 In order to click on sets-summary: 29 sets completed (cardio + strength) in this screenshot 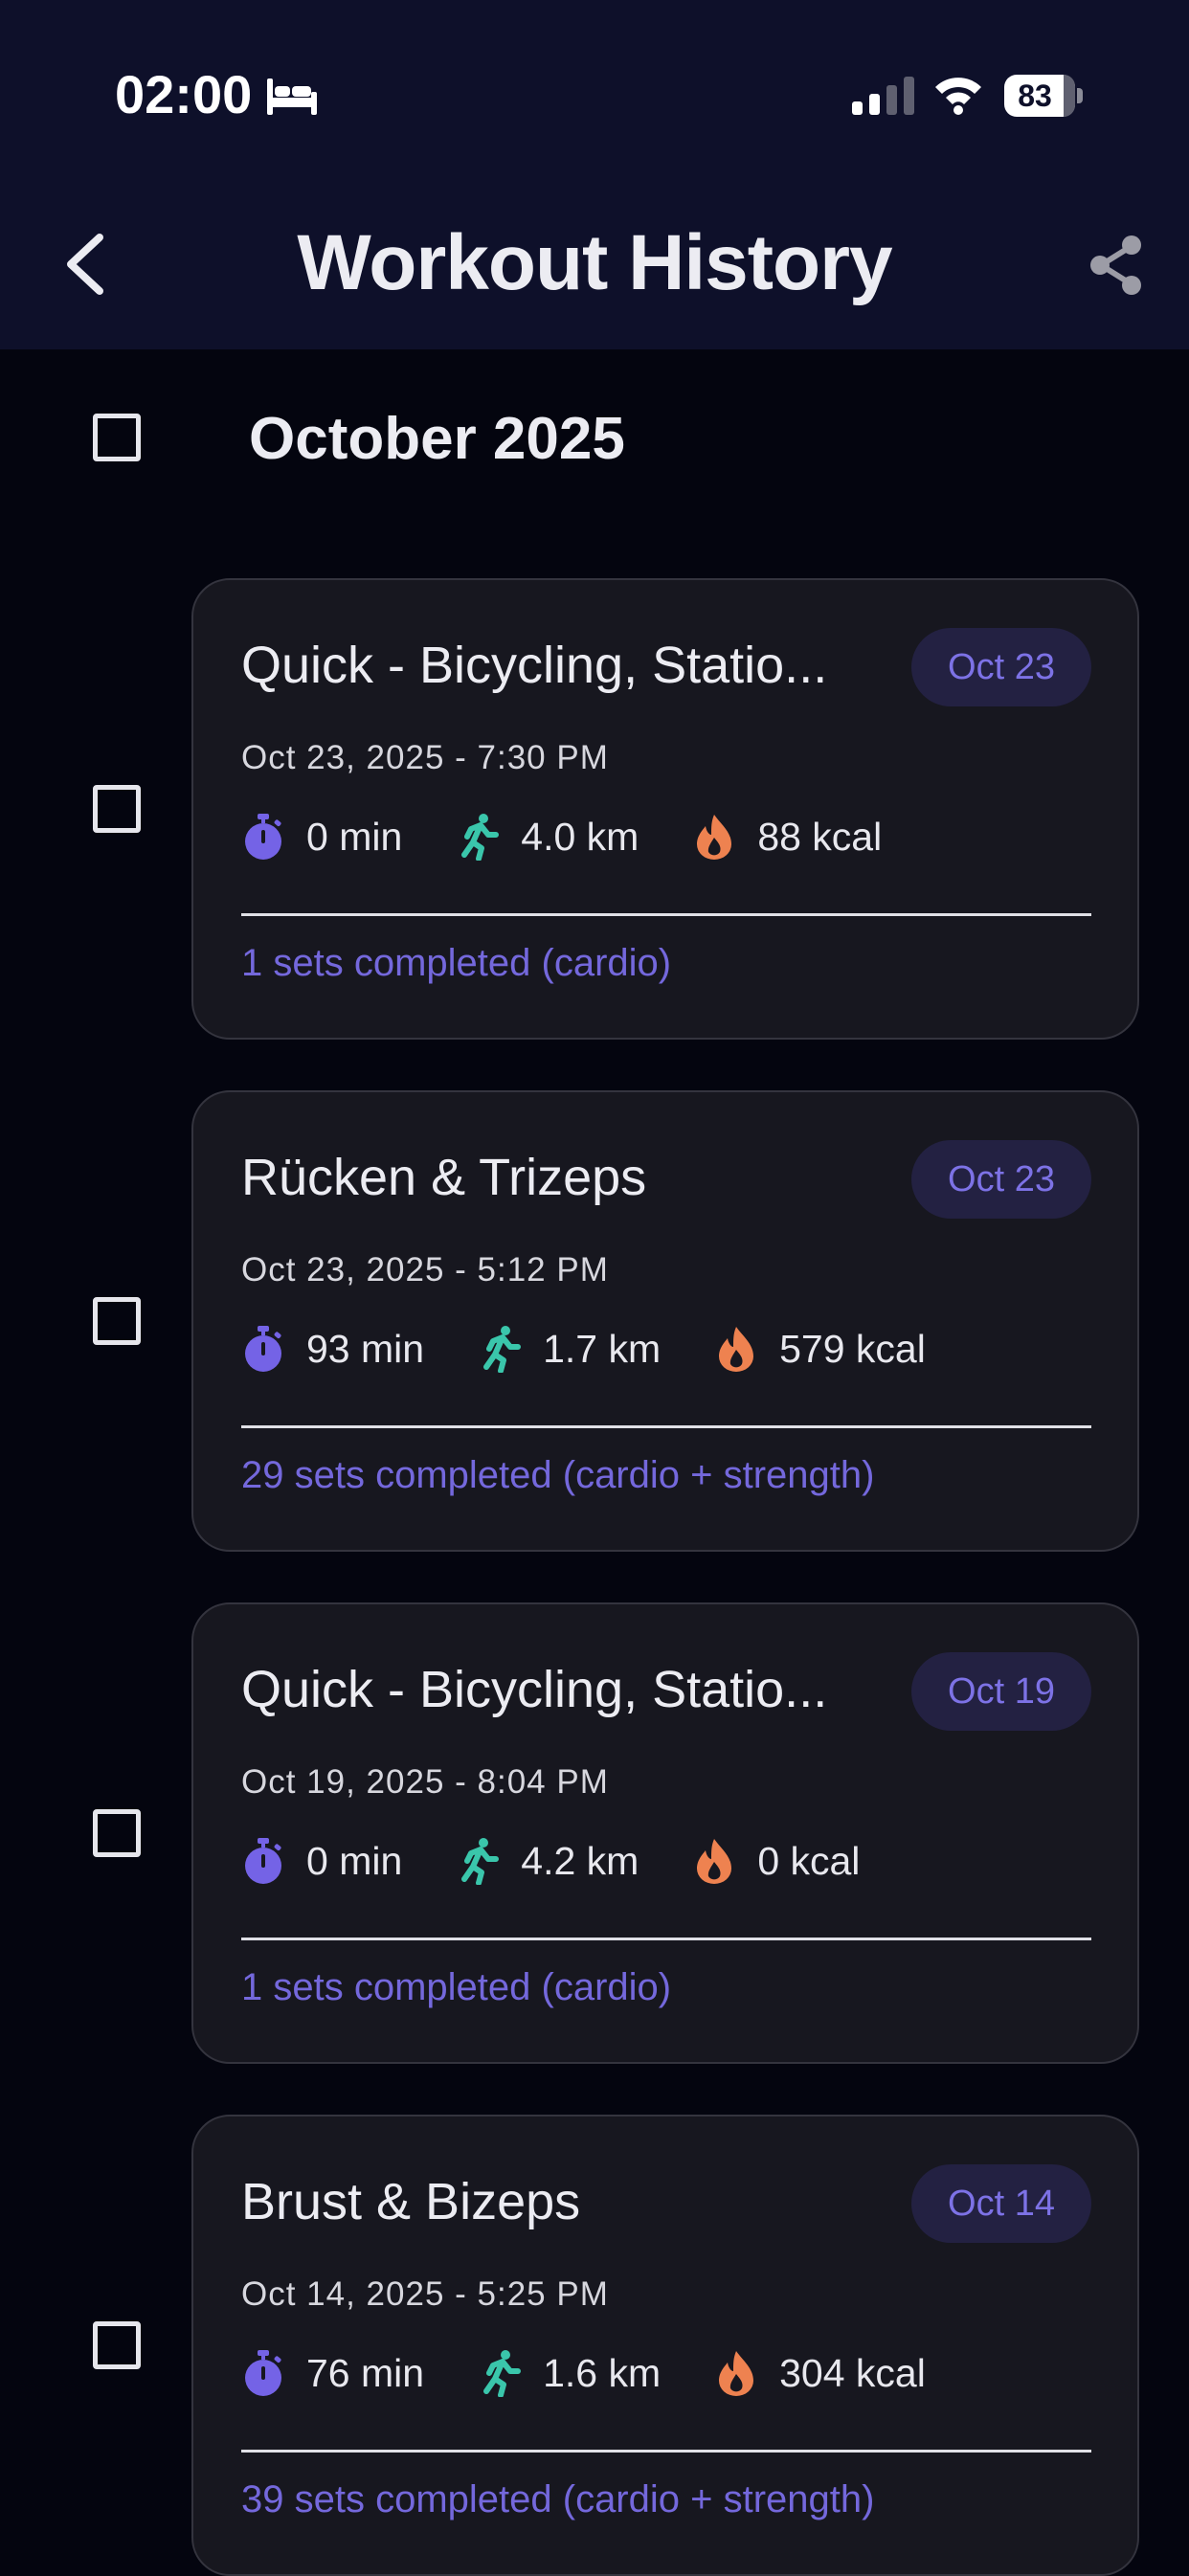, I will do `click(558, 1475)`.